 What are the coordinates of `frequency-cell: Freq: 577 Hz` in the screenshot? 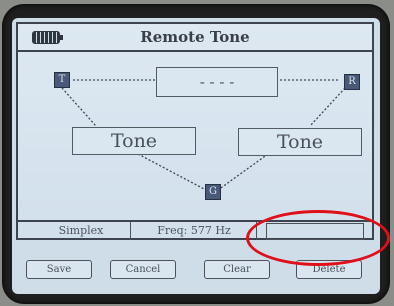 It's located at (194, 231).